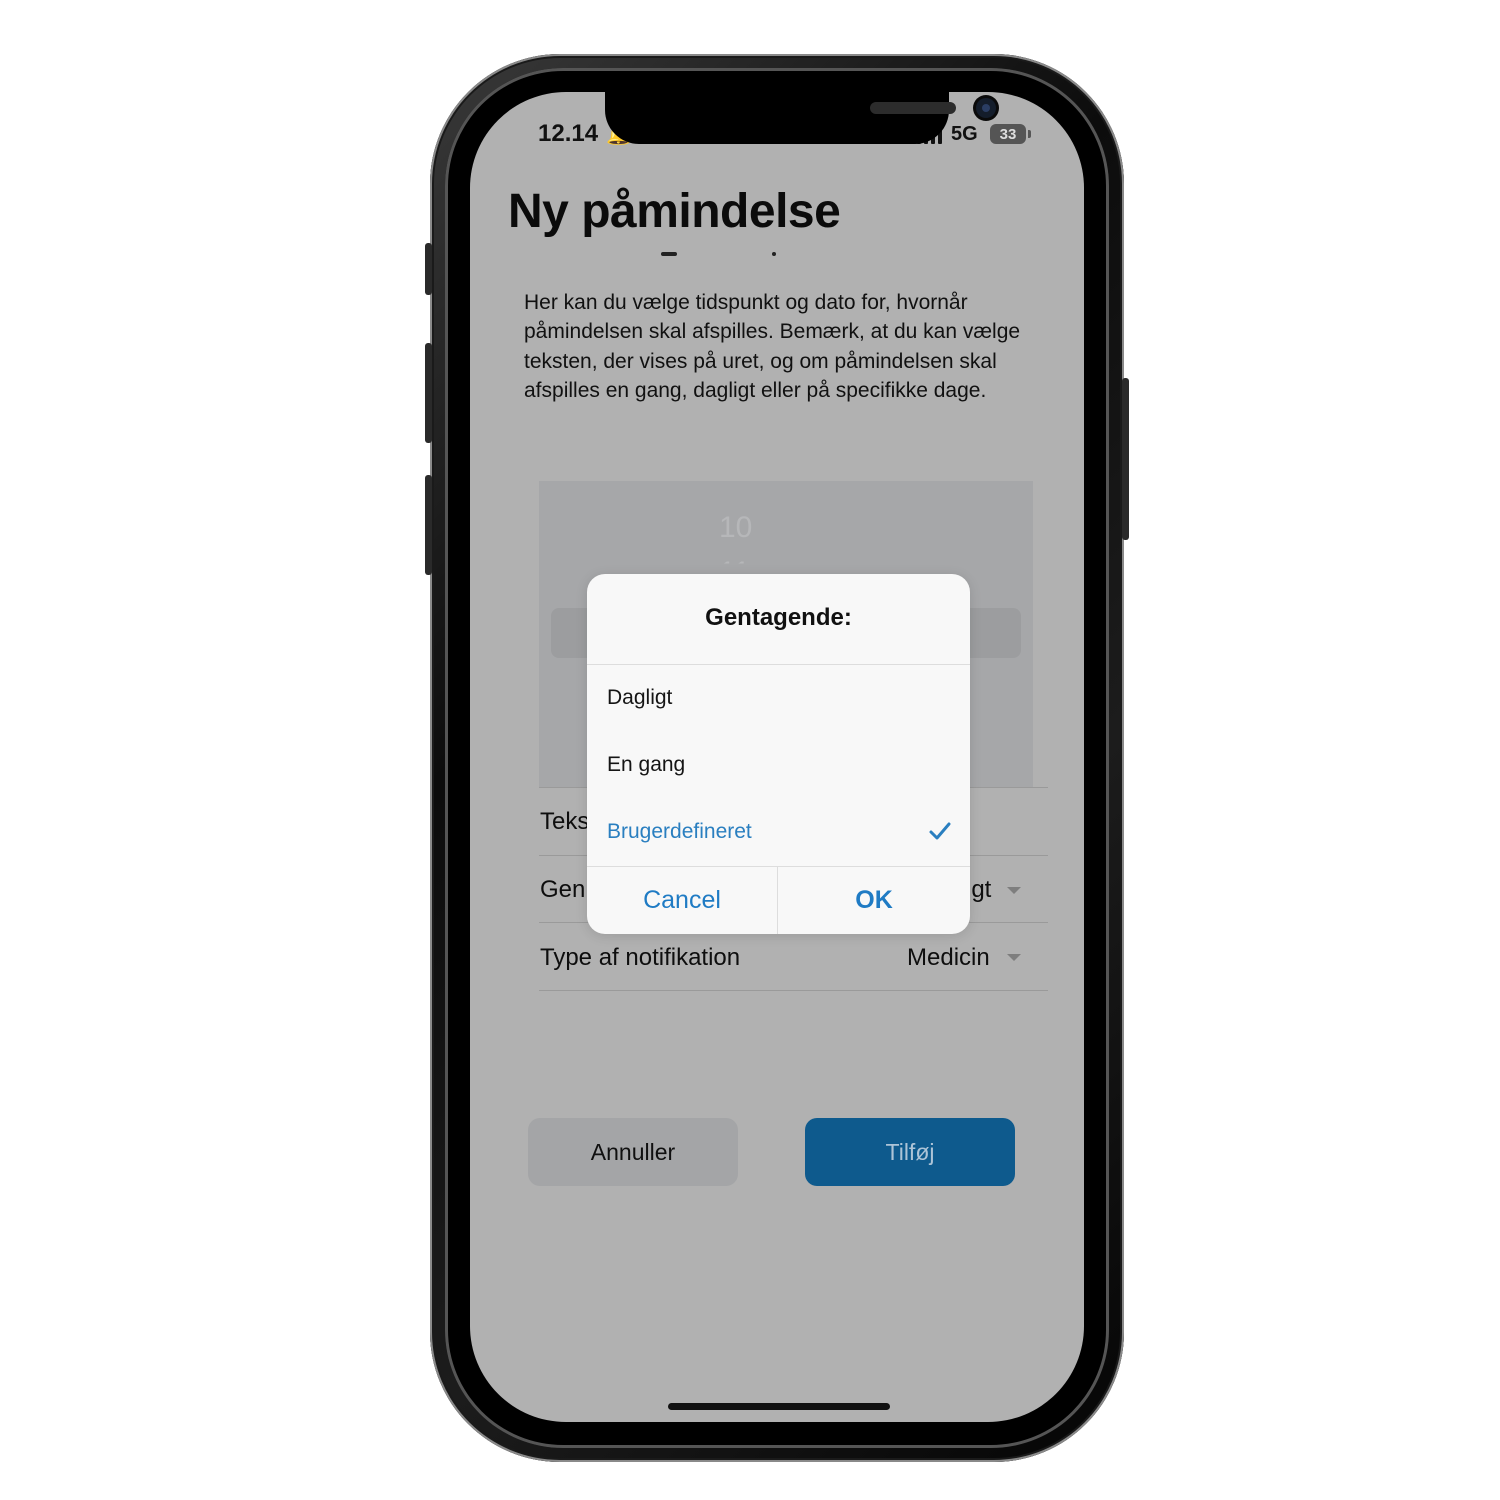 This screenshot has width=1500, height=1500. What do you see at coordinates (646, 764) in the screenshot?
I see `option-label: En gang` at bounding box center [646, 764].